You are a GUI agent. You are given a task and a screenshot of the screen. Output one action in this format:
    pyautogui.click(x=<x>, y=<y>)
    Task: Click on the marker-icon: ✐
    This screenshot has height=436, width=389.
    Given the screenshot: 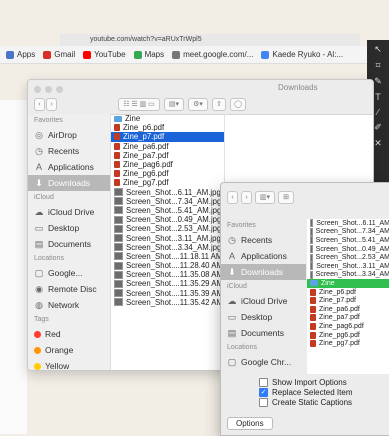 What is the action you would take?
    pyautogui.click(x=378, y=127)
    